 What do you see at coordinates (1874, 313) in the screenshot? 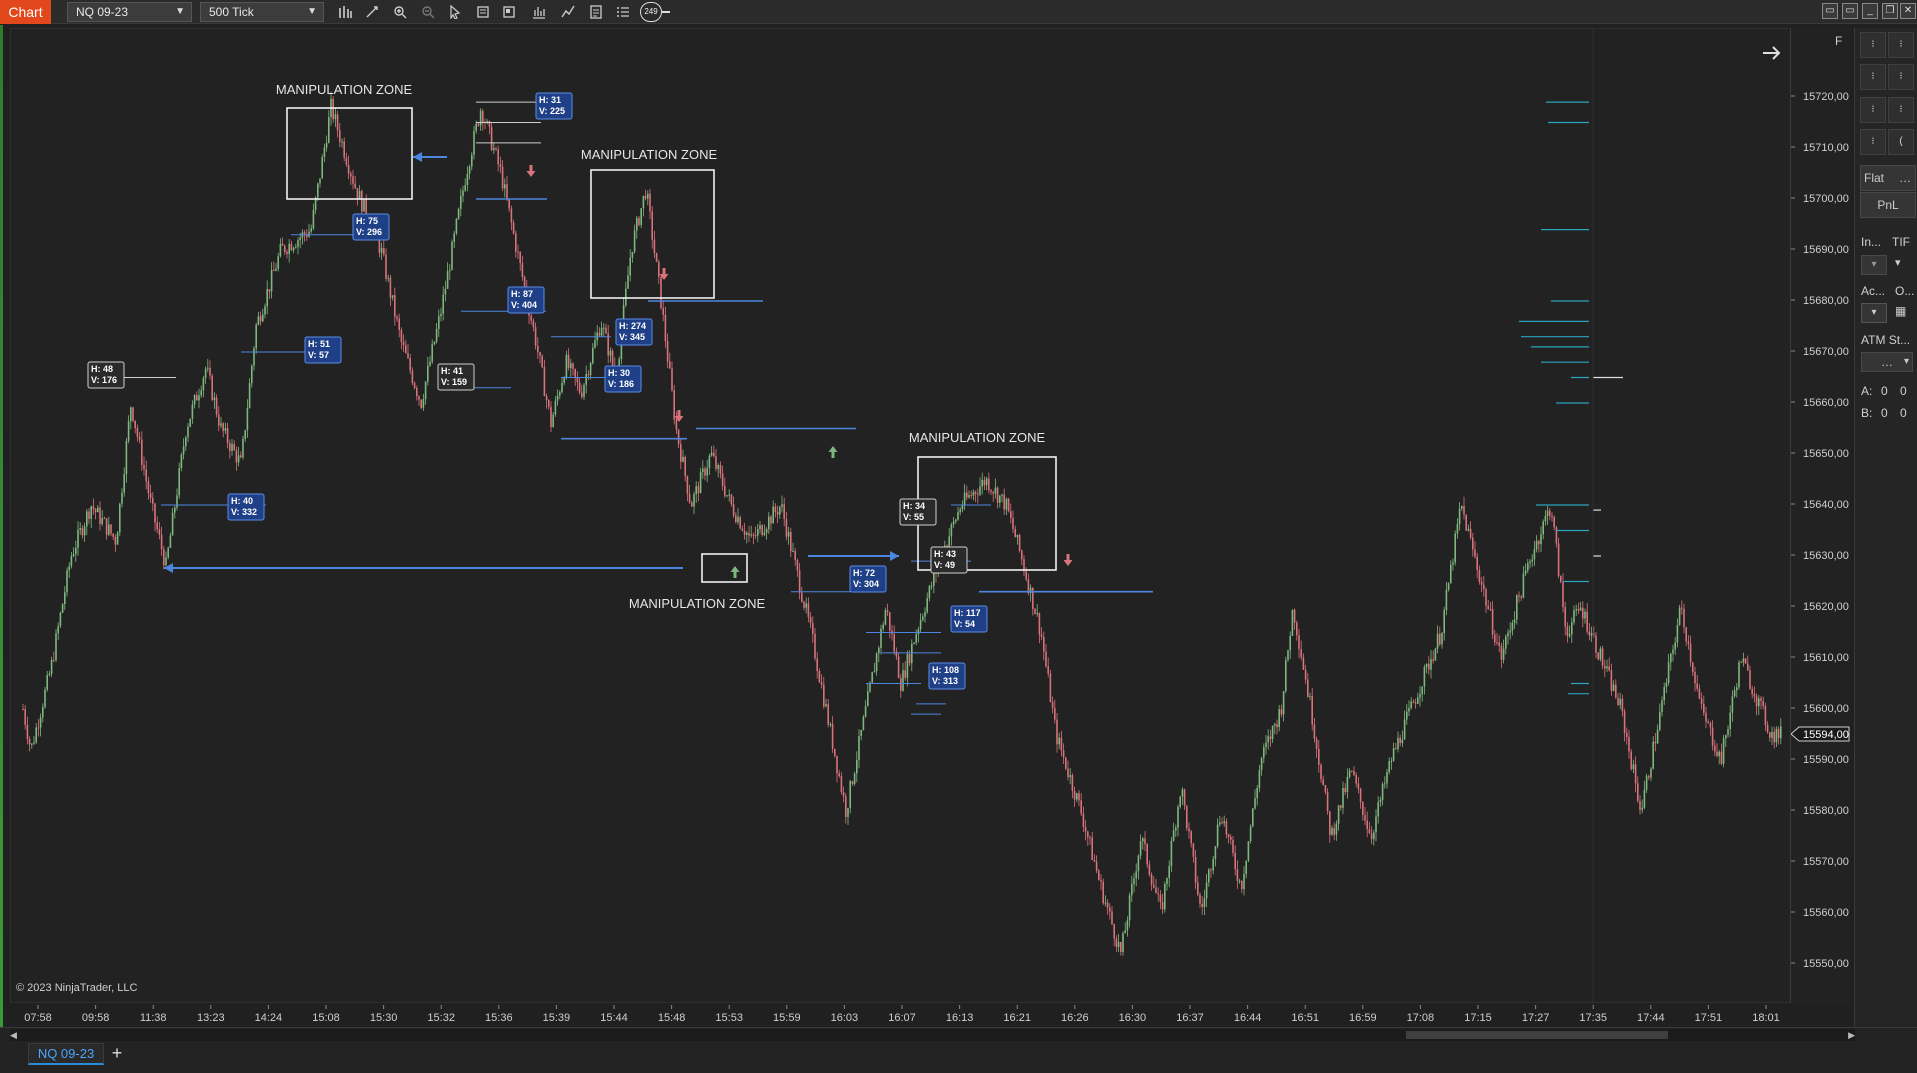
I see `account-selector: ▾` at bounding box center [1874, 313].